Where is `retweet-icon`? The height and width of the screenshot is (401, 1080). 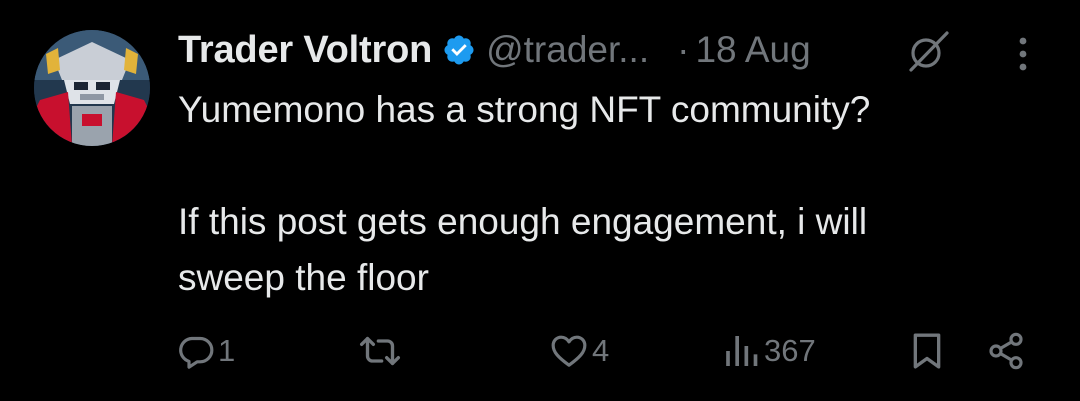 retweet-icon is located at coordinates (380, 351).